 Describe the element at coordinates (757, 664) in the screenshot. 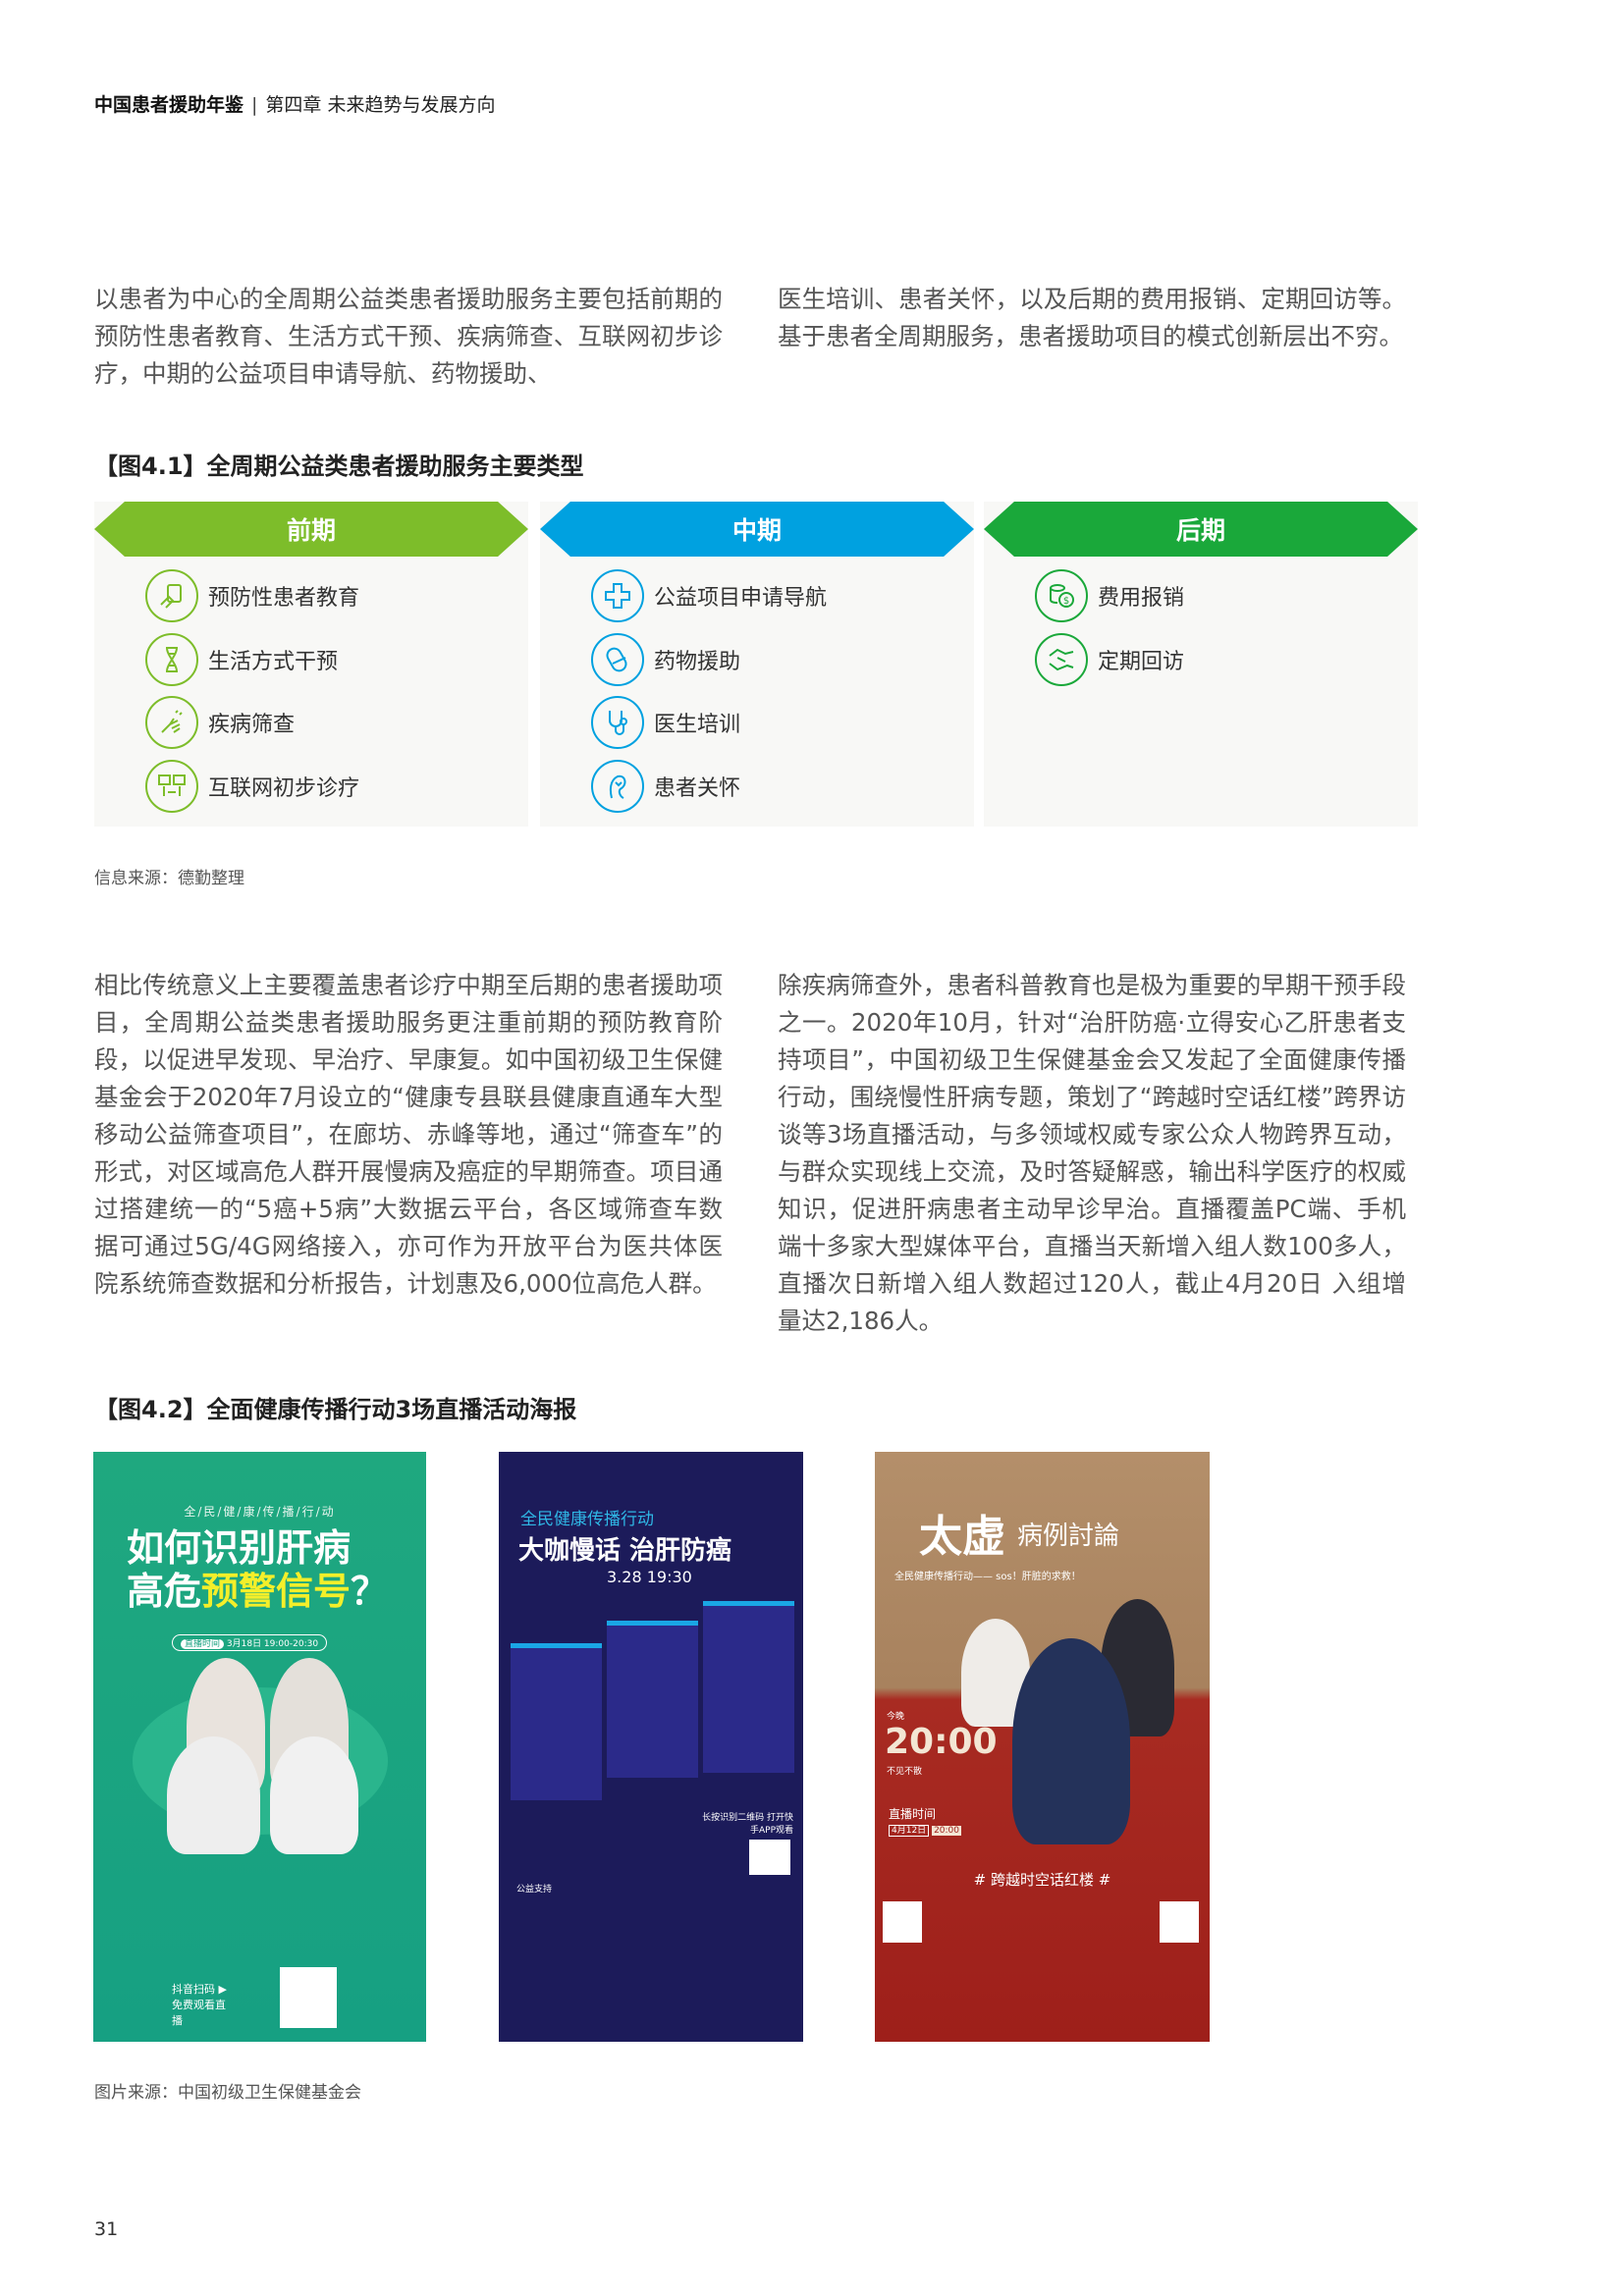

I see `phase-column-2: 中期公益项目申请导航 药物援助医生培训患者关怀` at that location.